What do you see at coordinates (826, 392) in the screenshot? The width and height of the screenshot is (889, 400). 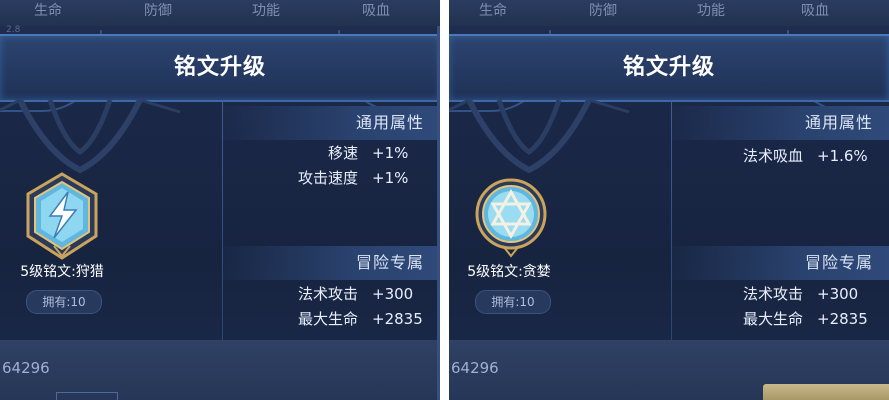 I see `confirm-button` at bounding box center [826, 392].